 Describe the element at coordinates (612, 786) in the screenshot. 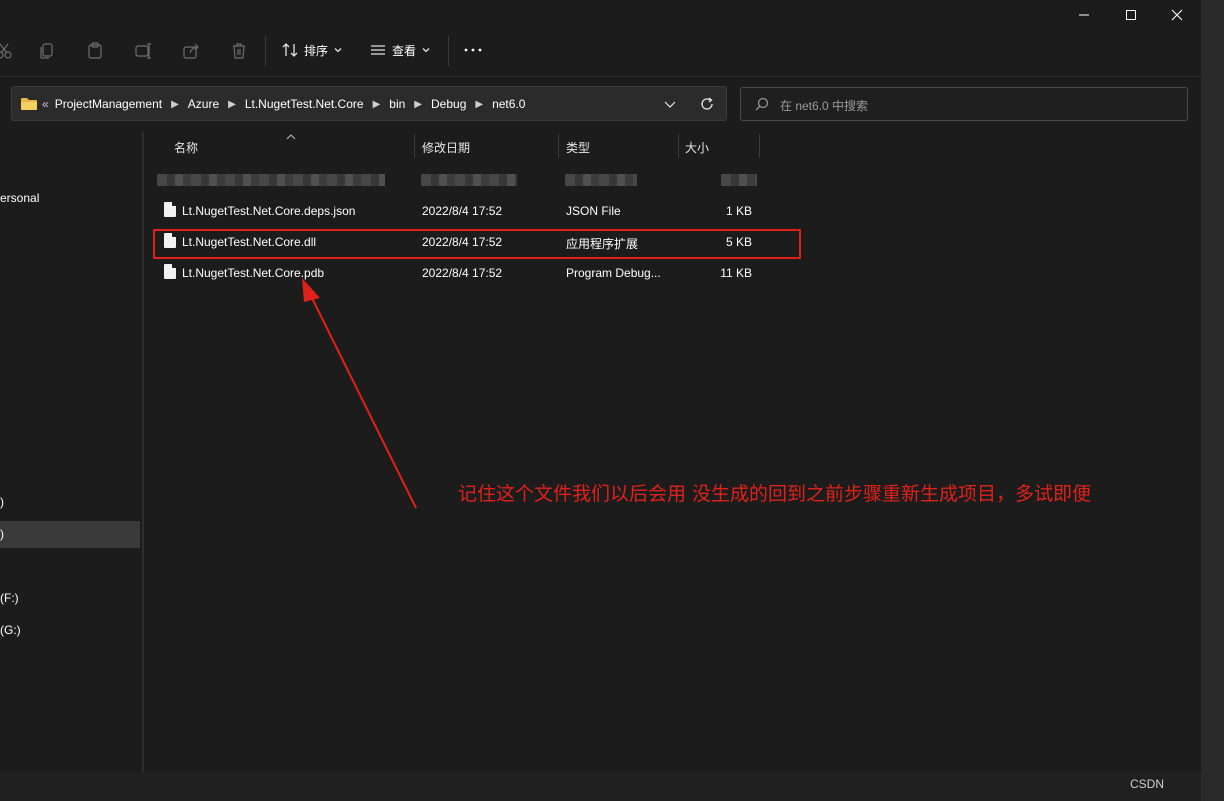

I see `status-bar` at that location.